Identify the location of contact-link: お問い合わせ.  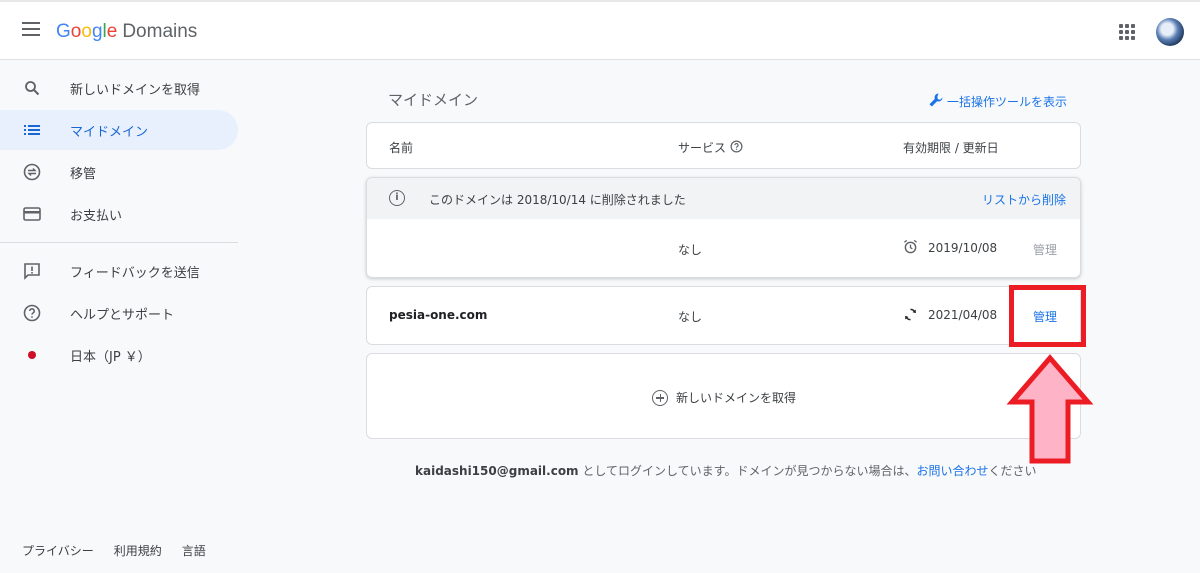
(952, 471).